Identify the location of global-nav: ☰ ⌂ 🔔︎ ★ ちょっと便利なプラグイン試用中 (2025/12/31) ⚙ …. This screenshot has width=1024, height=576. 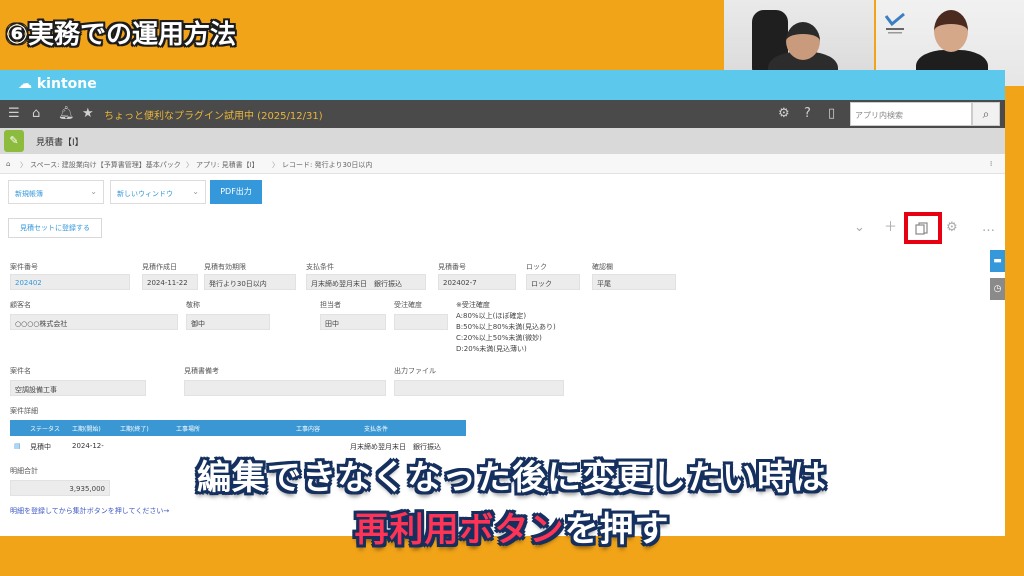
(502, 114).